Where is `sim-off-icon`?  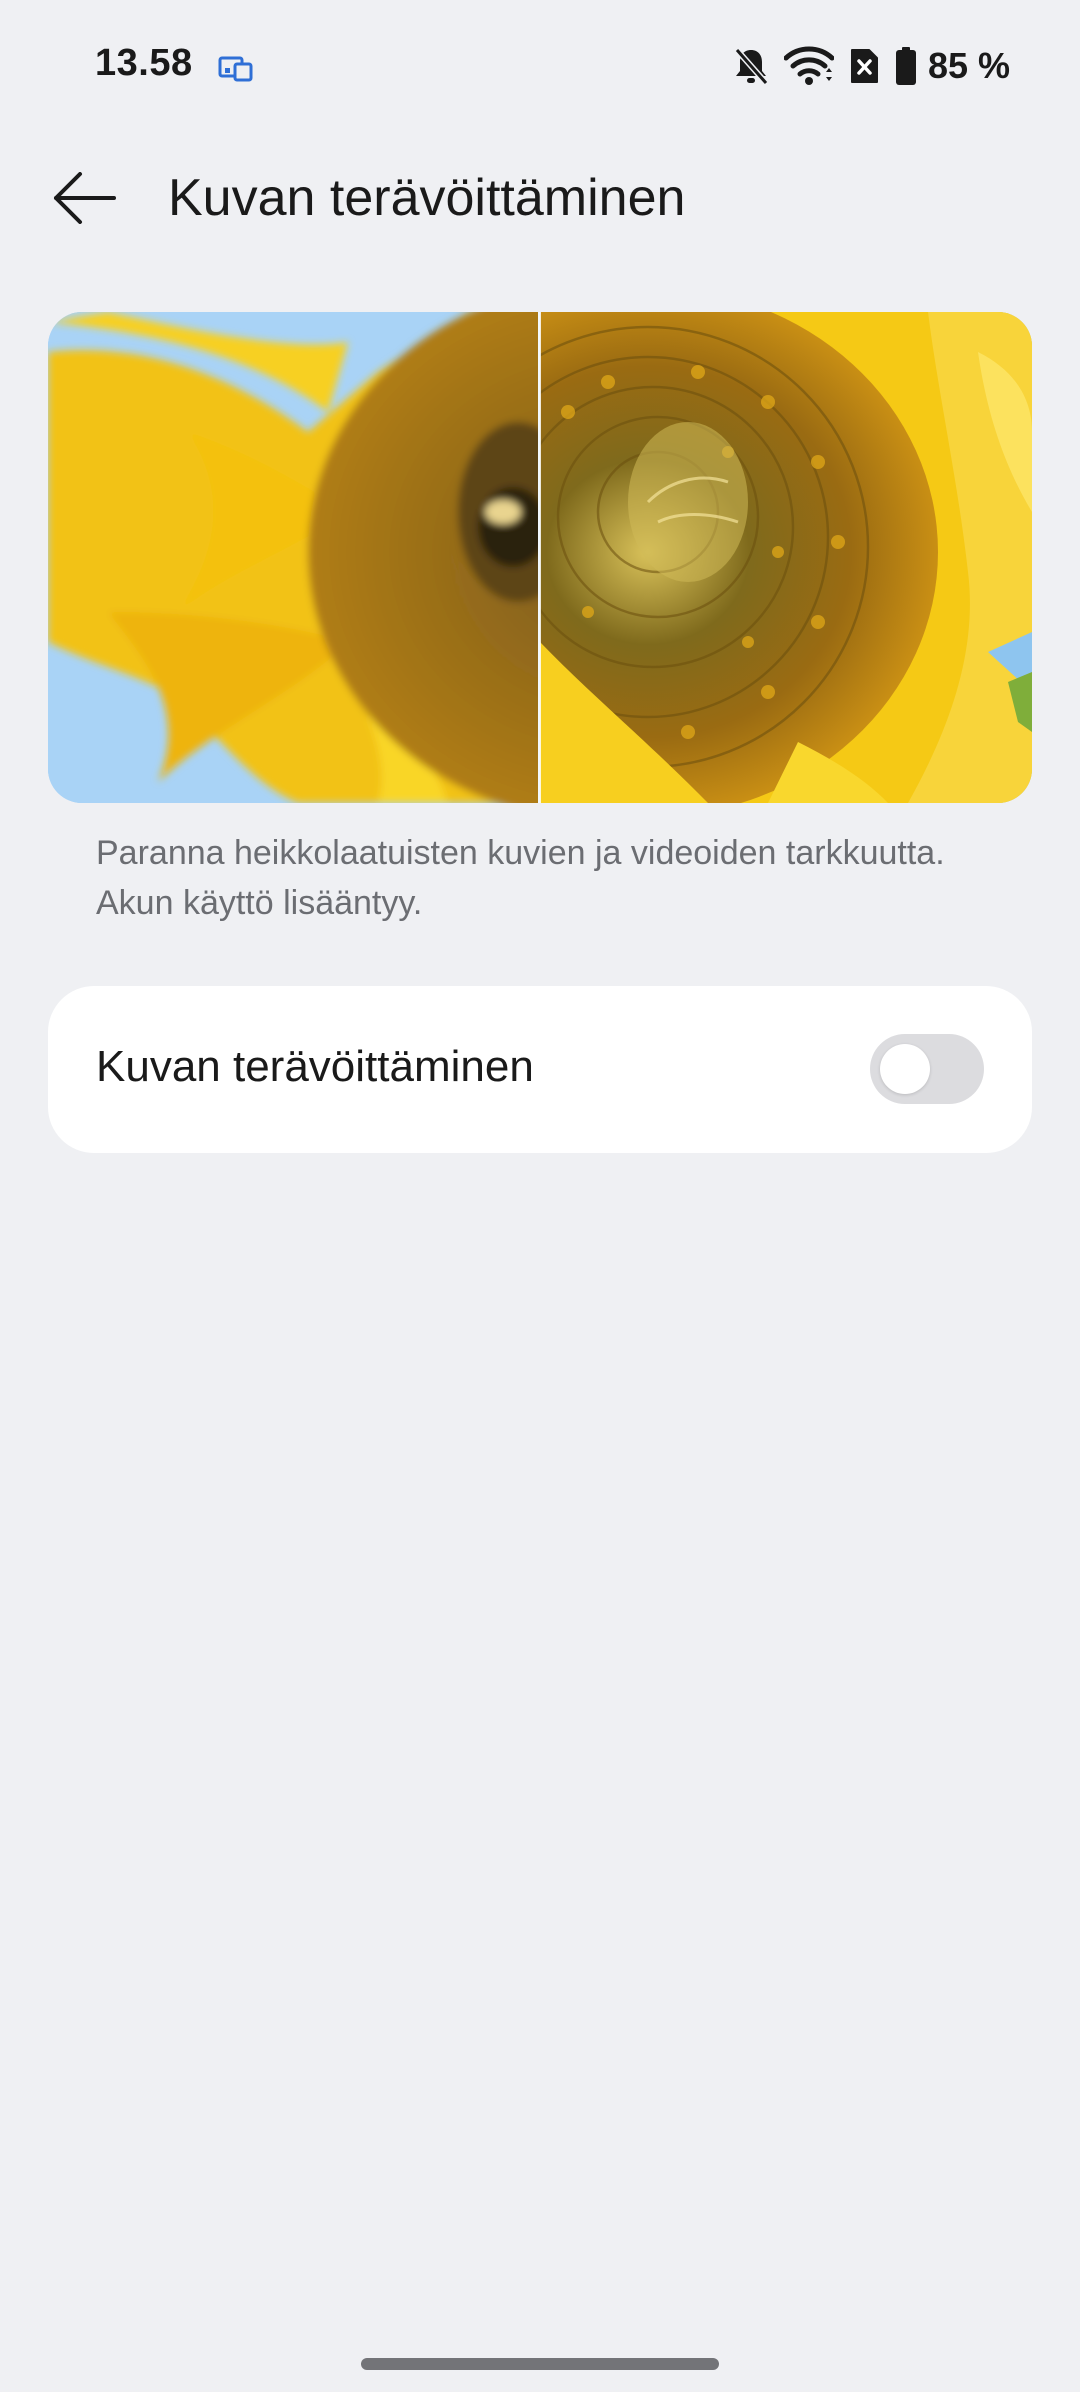
sim-off-icon is located at coordinates (864, 66).